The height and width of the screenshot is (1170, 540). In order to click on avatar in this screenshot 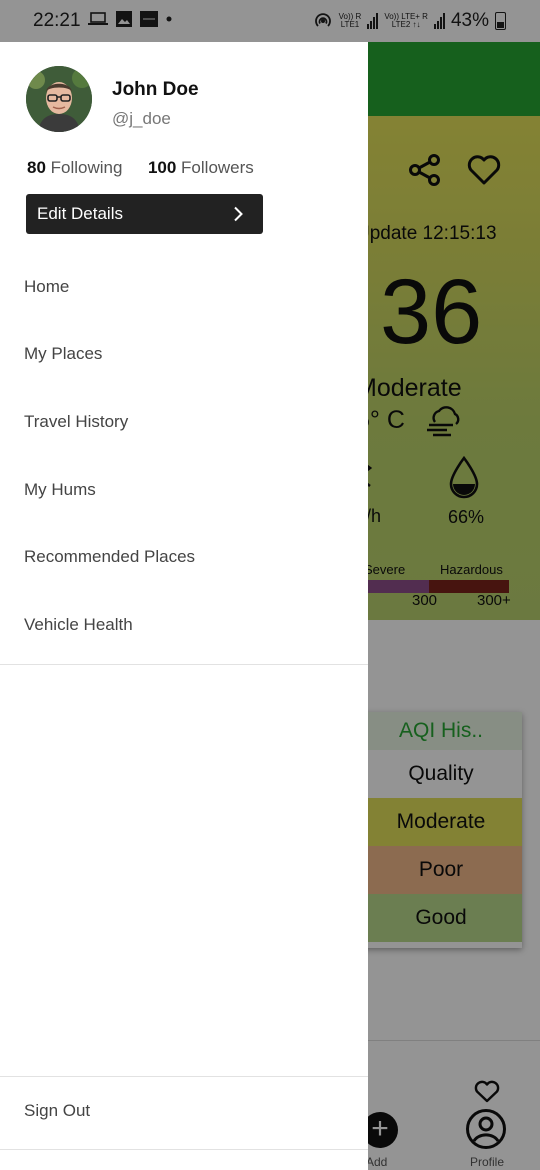, I will do `click(59, 99)`.